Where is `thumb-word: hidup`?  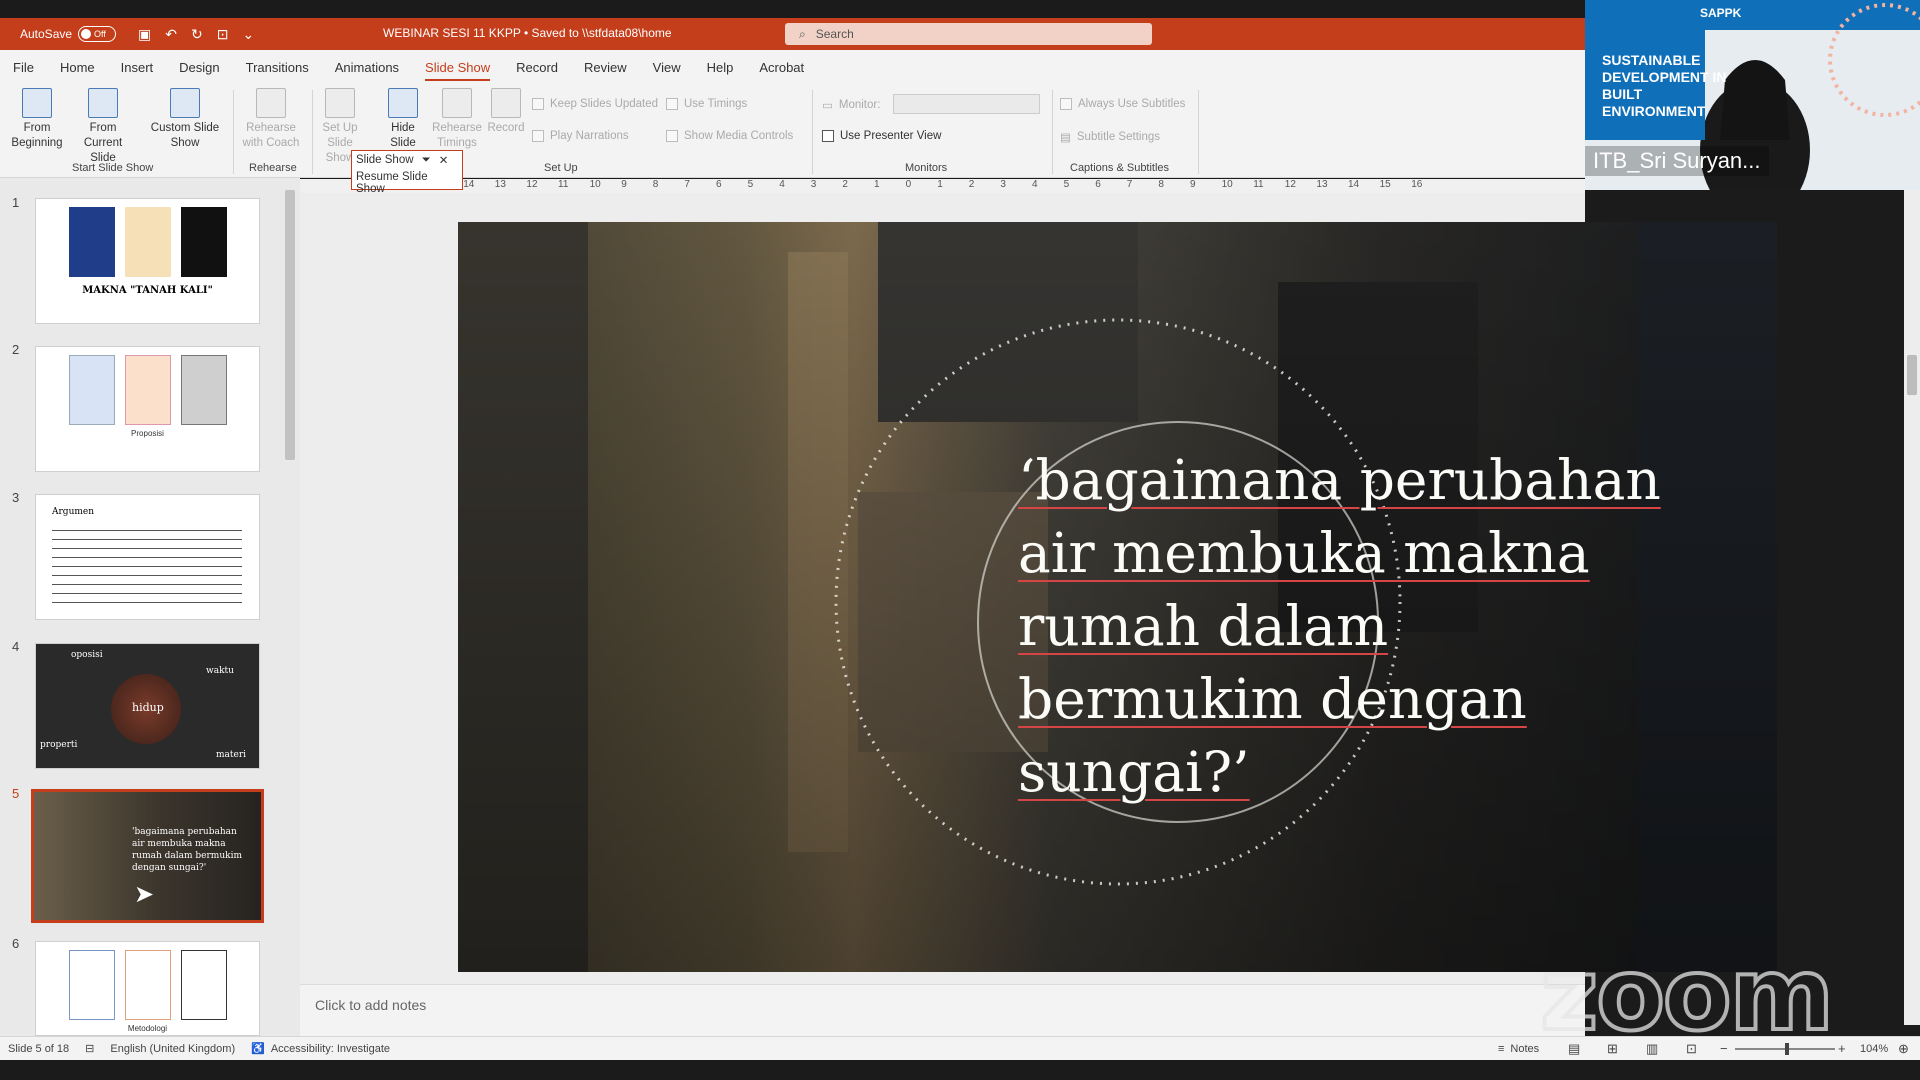 thumb-word: hidup is located at coordinates (148, 707).